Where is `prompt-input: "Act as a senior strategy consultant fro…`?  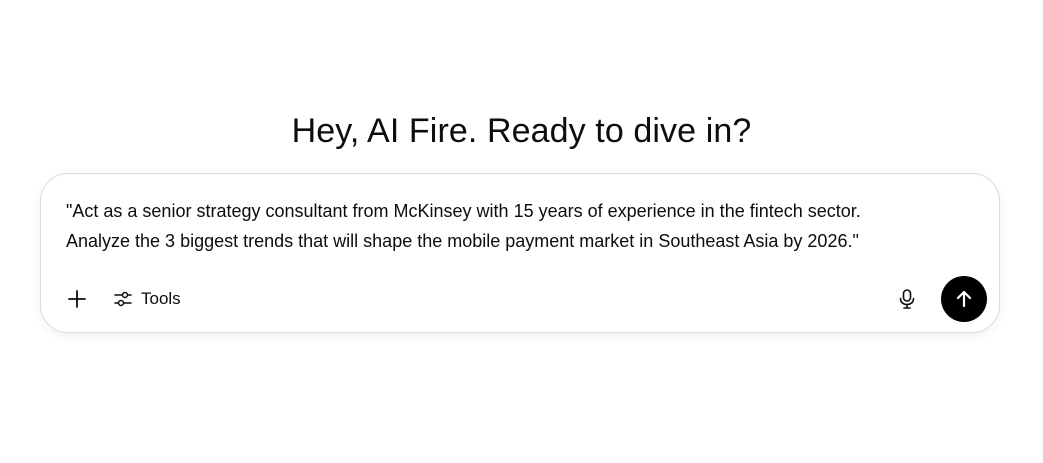 prompt-input: "Act as a senior strategy consultant fro… is located at coordinates (518, 226).